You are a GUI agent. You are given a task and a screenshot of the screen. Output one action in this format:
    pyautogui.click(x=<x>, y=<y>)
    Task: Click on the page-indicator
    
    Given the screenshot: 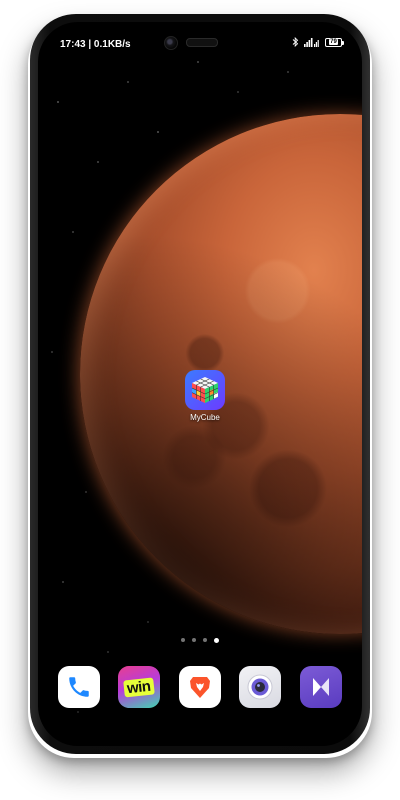 What is the action you would take?
    pyautogui.click(x=200, y=640)
    